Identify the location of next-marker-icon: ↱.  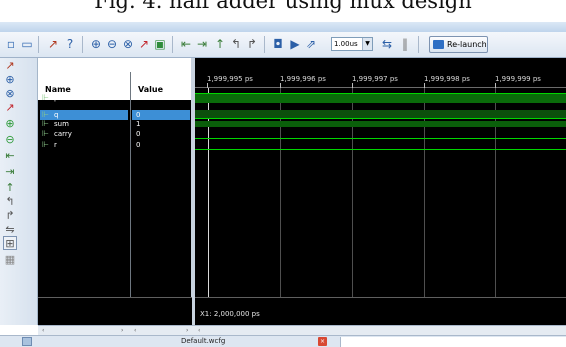
(252, 44).